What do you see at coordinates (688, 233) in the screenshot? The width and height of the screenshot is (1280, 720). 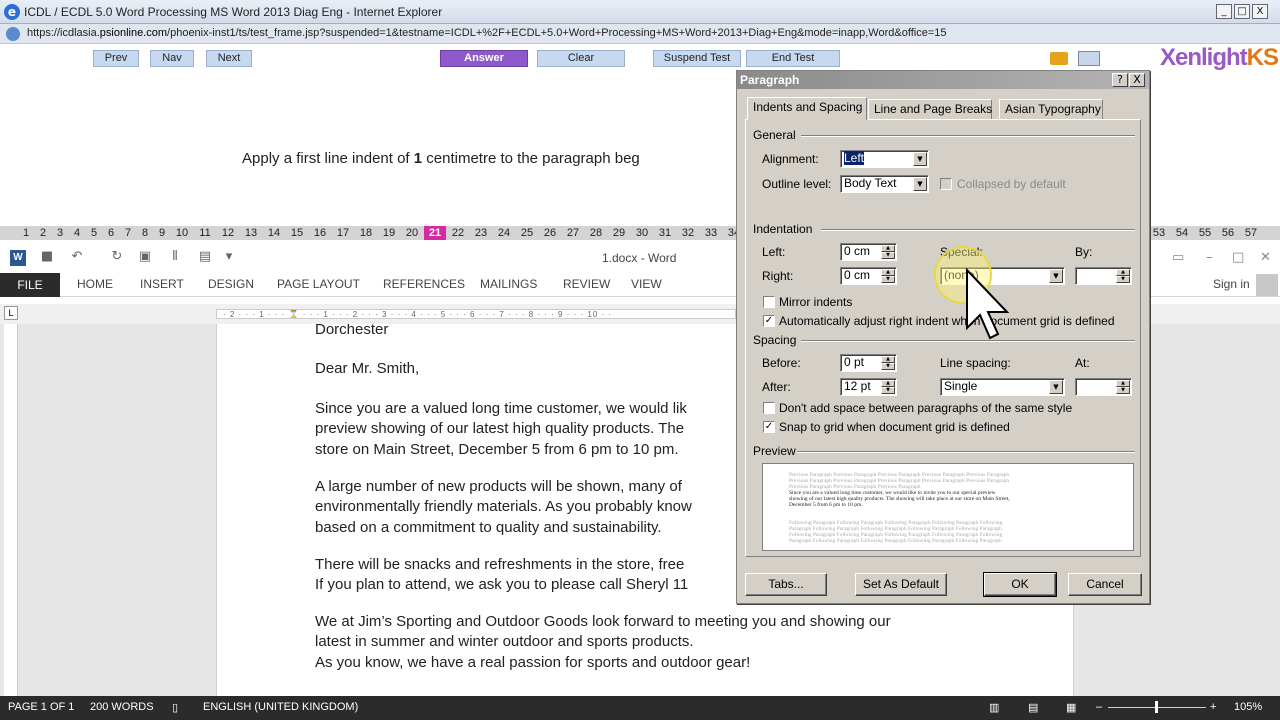 I see `question-number: 32` at bounding box center [688, 233].